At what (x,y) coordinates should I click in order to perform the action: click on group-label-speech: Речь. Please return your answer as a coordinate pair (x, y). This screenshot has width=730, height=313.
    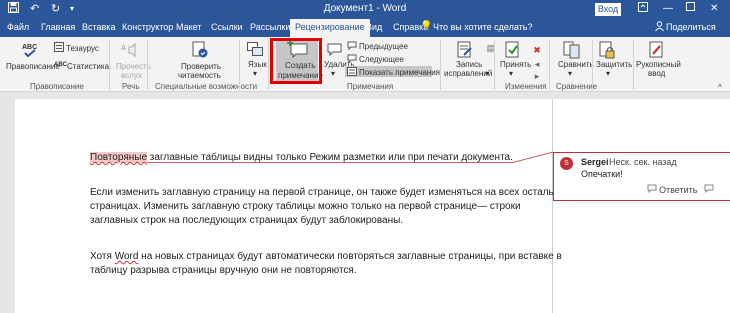
    Looking at the image, I should click on (131, 86).